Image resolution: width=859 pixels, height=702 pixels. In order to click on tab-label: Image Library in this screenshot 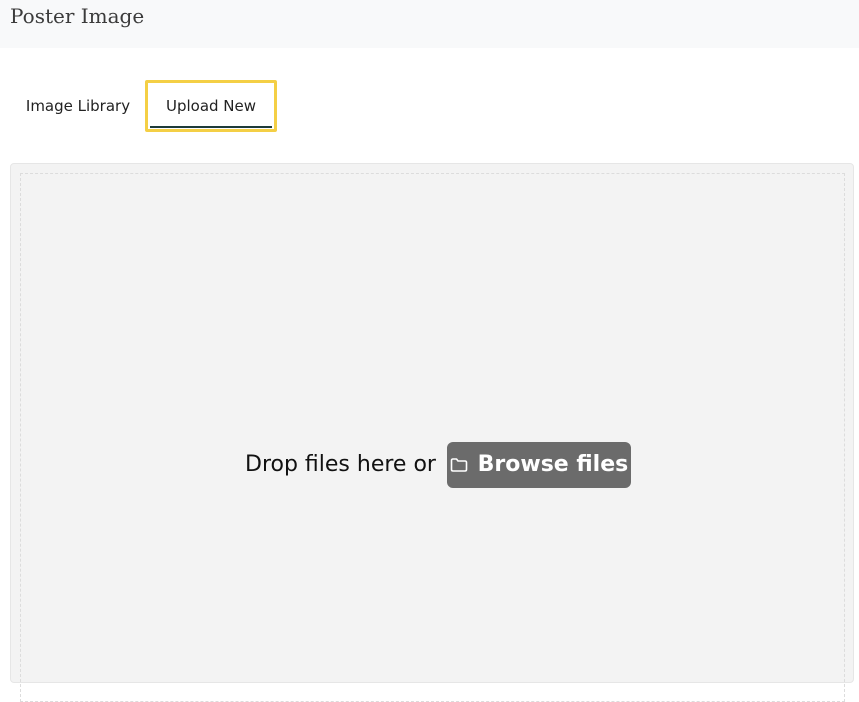, I will do `click(78, 106)`.